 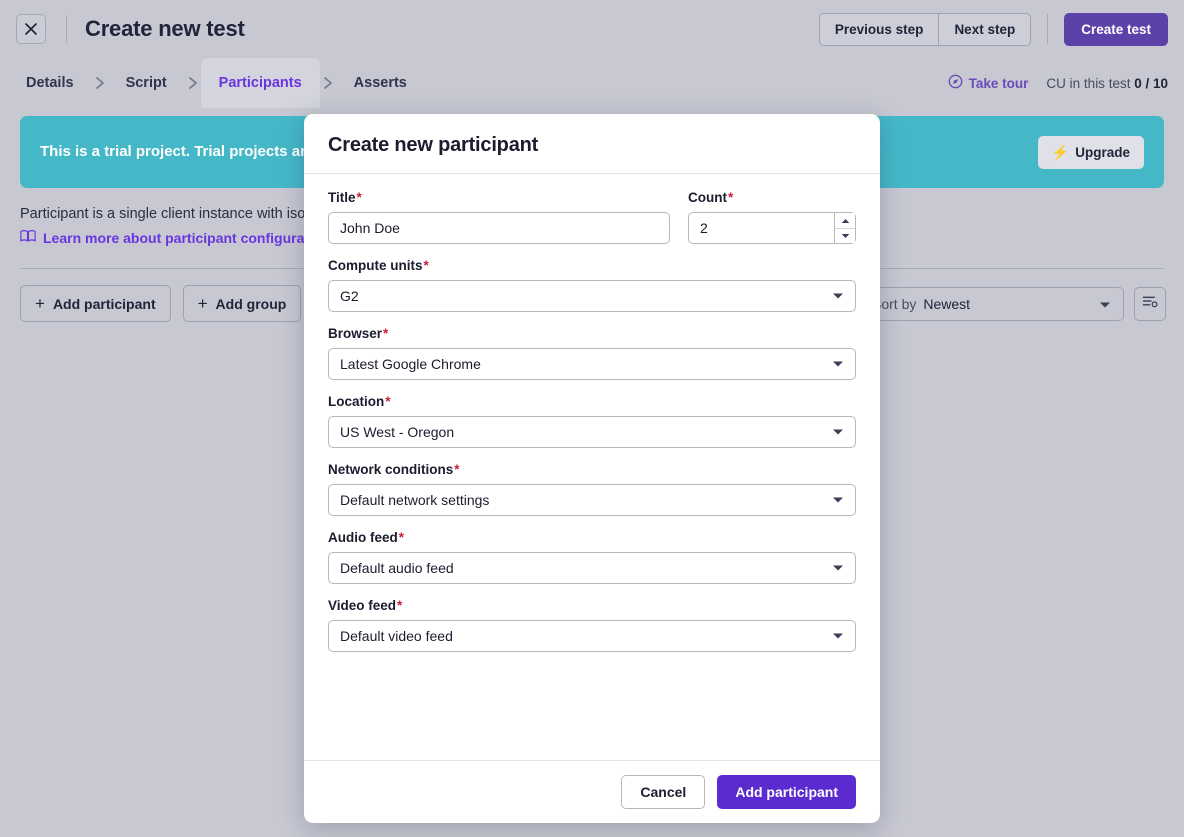 I want to click on take-tour-label: Take tour, so click(x=998, y=83).